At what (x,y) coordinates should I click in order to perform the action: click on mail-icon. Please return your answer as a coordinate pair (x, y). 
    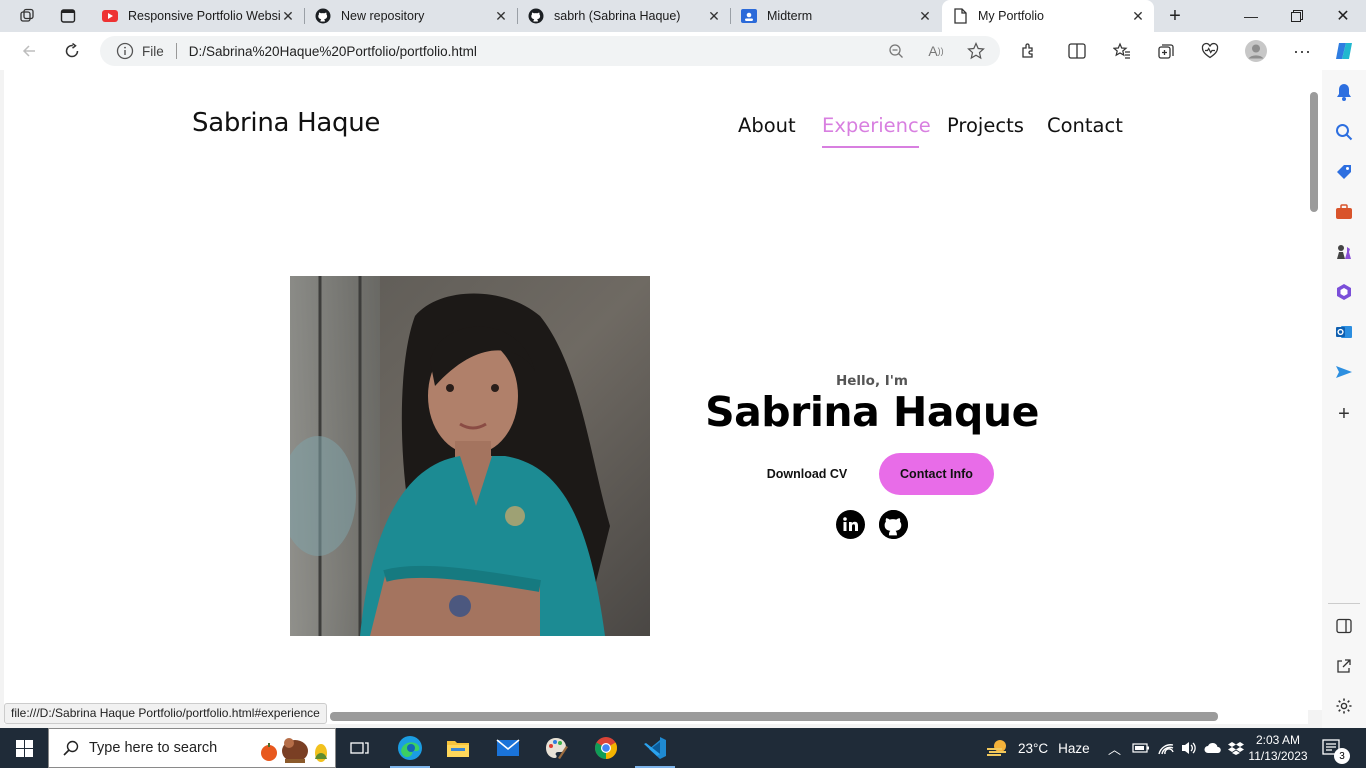
    Looking at the image, I should click on (508, 748).